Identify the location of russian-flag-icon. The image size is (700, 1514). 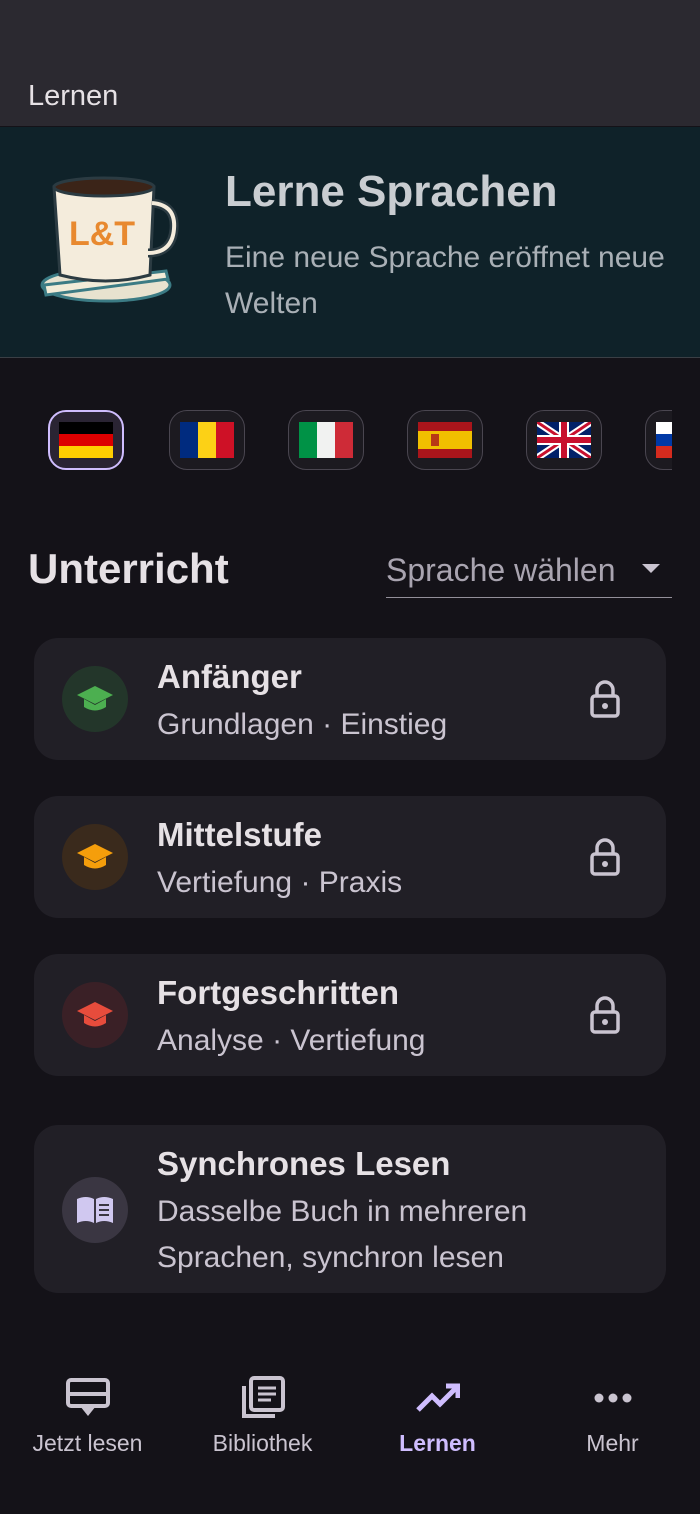
(664, 440).